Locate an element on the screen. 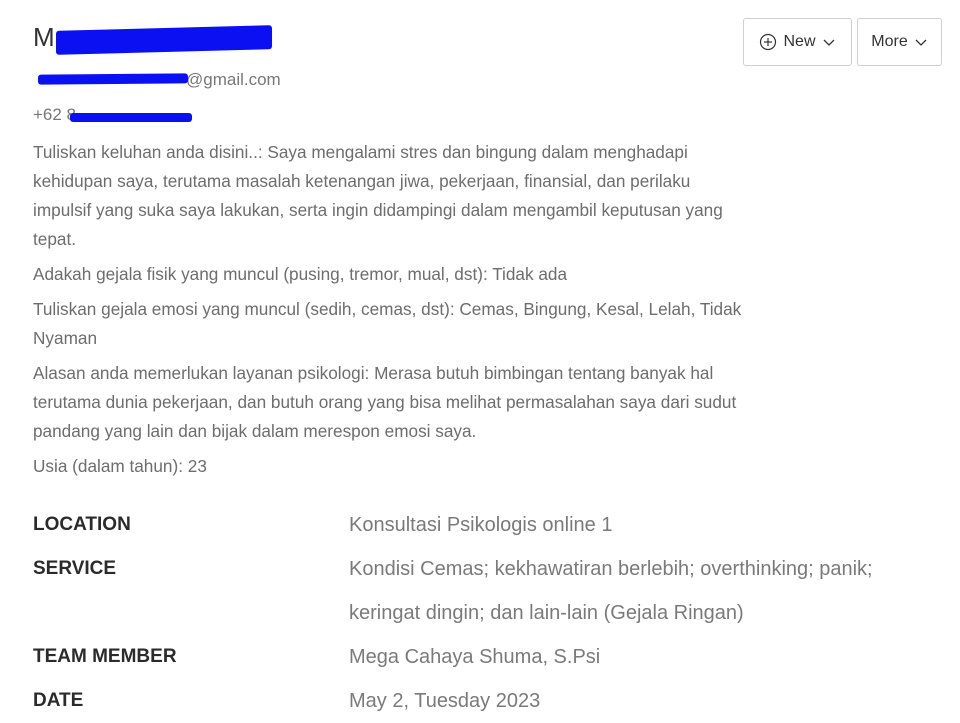  more-button: More is located at coordinates (899, 42).